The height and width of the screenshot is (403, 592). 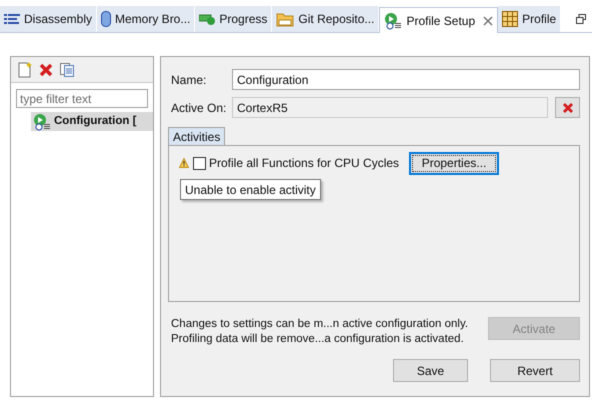 I want to click on filter-field: type filter text, so click(x=82, y=98).